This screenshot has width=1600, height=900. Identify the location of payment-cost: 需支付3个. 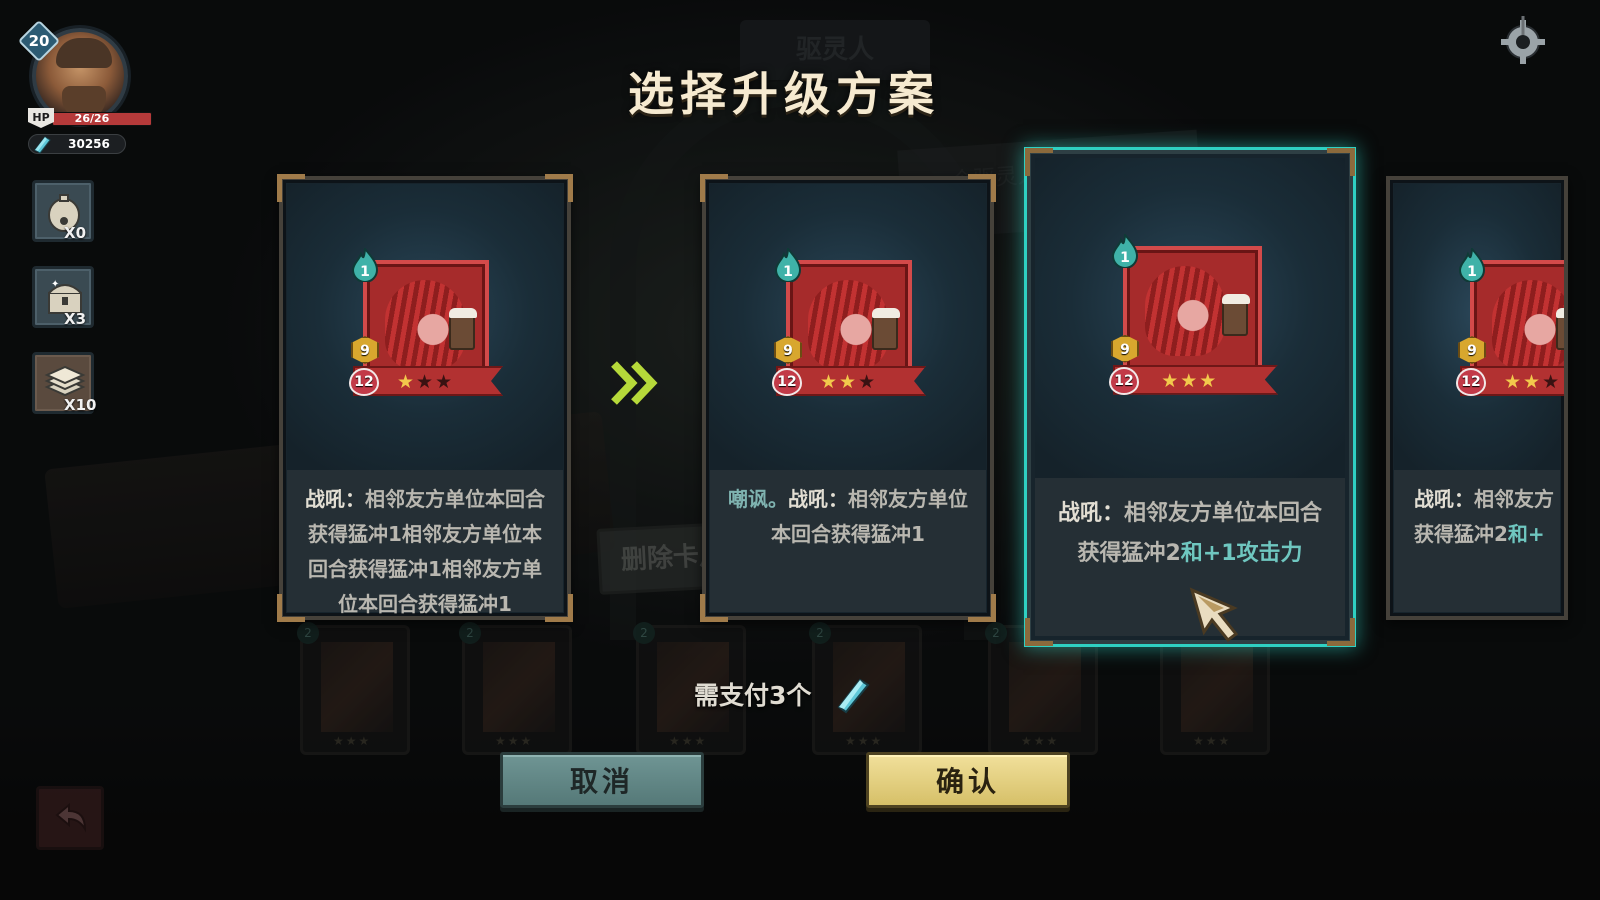
(789, 696).